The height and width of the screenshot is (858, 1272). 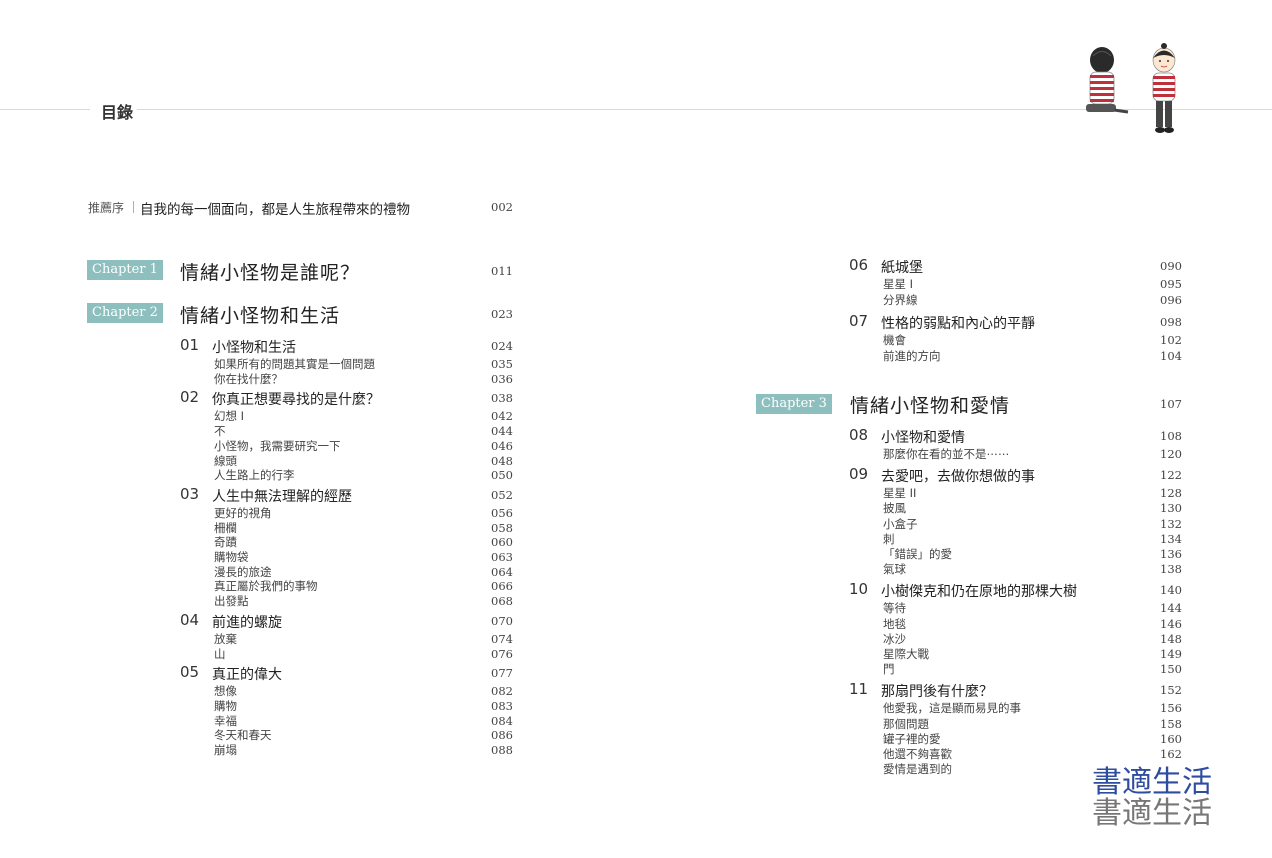 I want to click on toc-item-page: 120, so click(x=1171, y=454).